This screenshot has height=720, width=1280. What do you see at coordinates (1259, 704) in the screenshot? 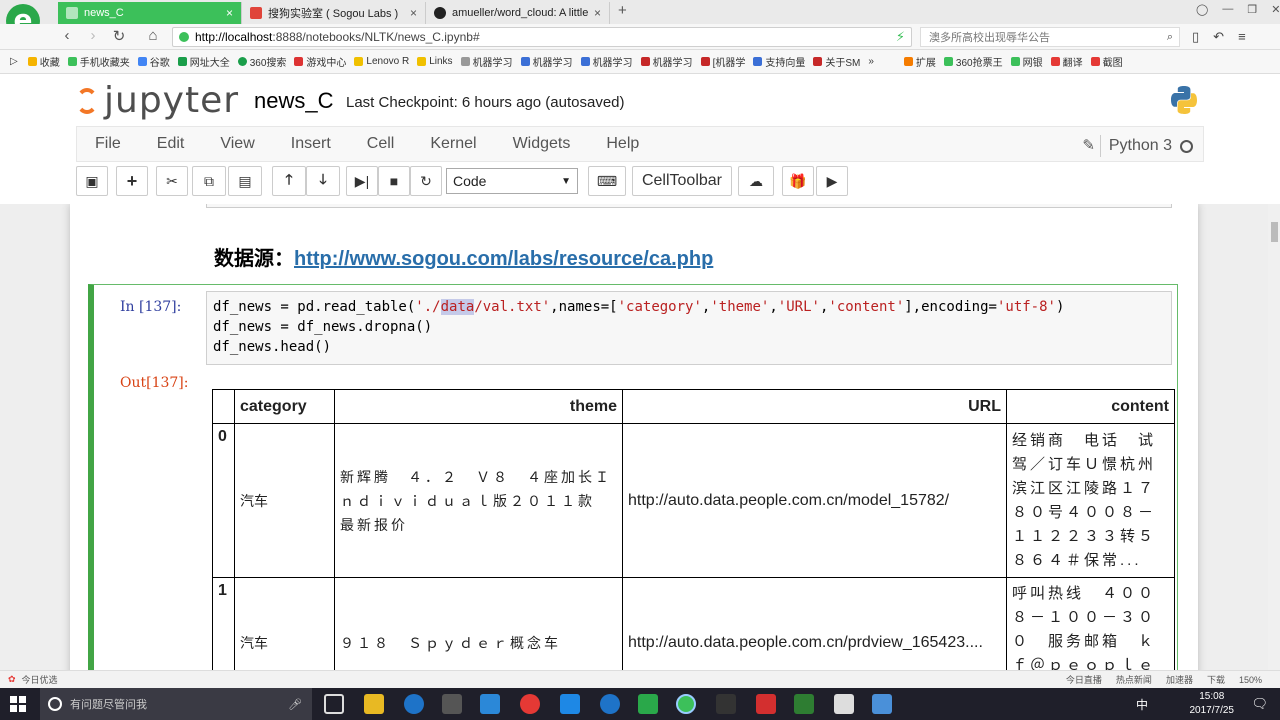
I see `notifications-icon: 🗨︎` at bounding box center [1259, 704].